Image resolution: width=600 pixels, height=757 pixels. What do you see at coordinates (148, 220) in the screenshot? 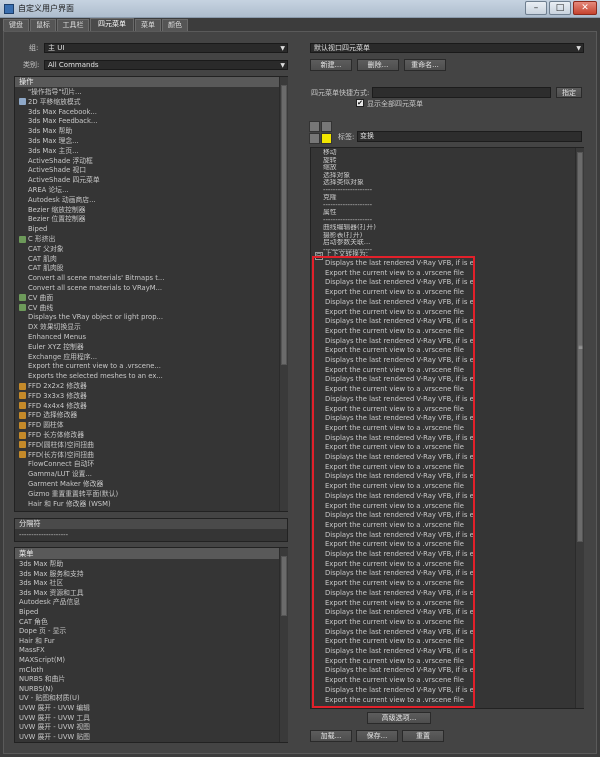
I see `action-item: Bezier 位置控制器` at bounding box center [148, 220].